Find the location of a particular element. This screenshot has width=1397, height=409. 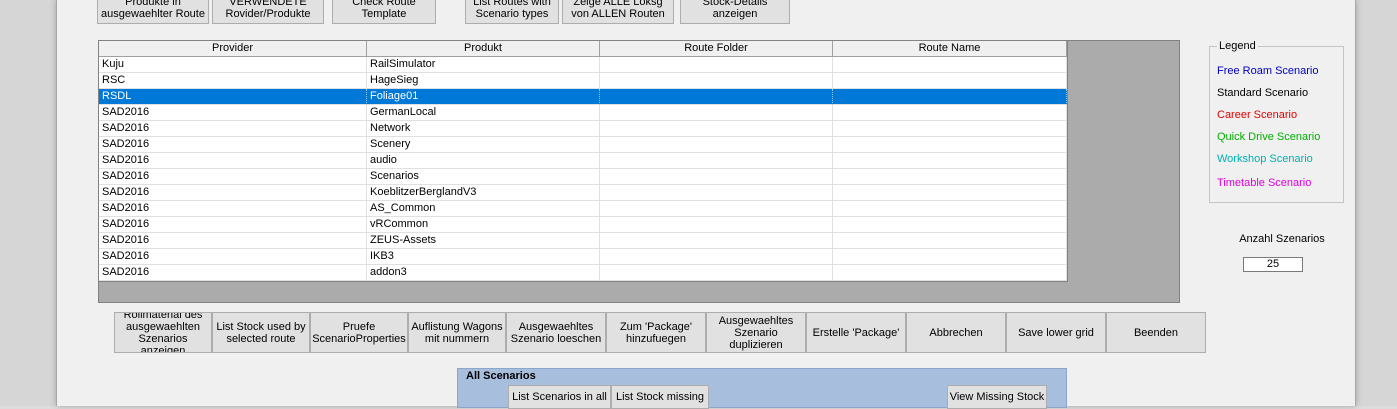

table-row: SAD2016 KoeblitzerBerglandV3 is located at coordinates (583, 193).